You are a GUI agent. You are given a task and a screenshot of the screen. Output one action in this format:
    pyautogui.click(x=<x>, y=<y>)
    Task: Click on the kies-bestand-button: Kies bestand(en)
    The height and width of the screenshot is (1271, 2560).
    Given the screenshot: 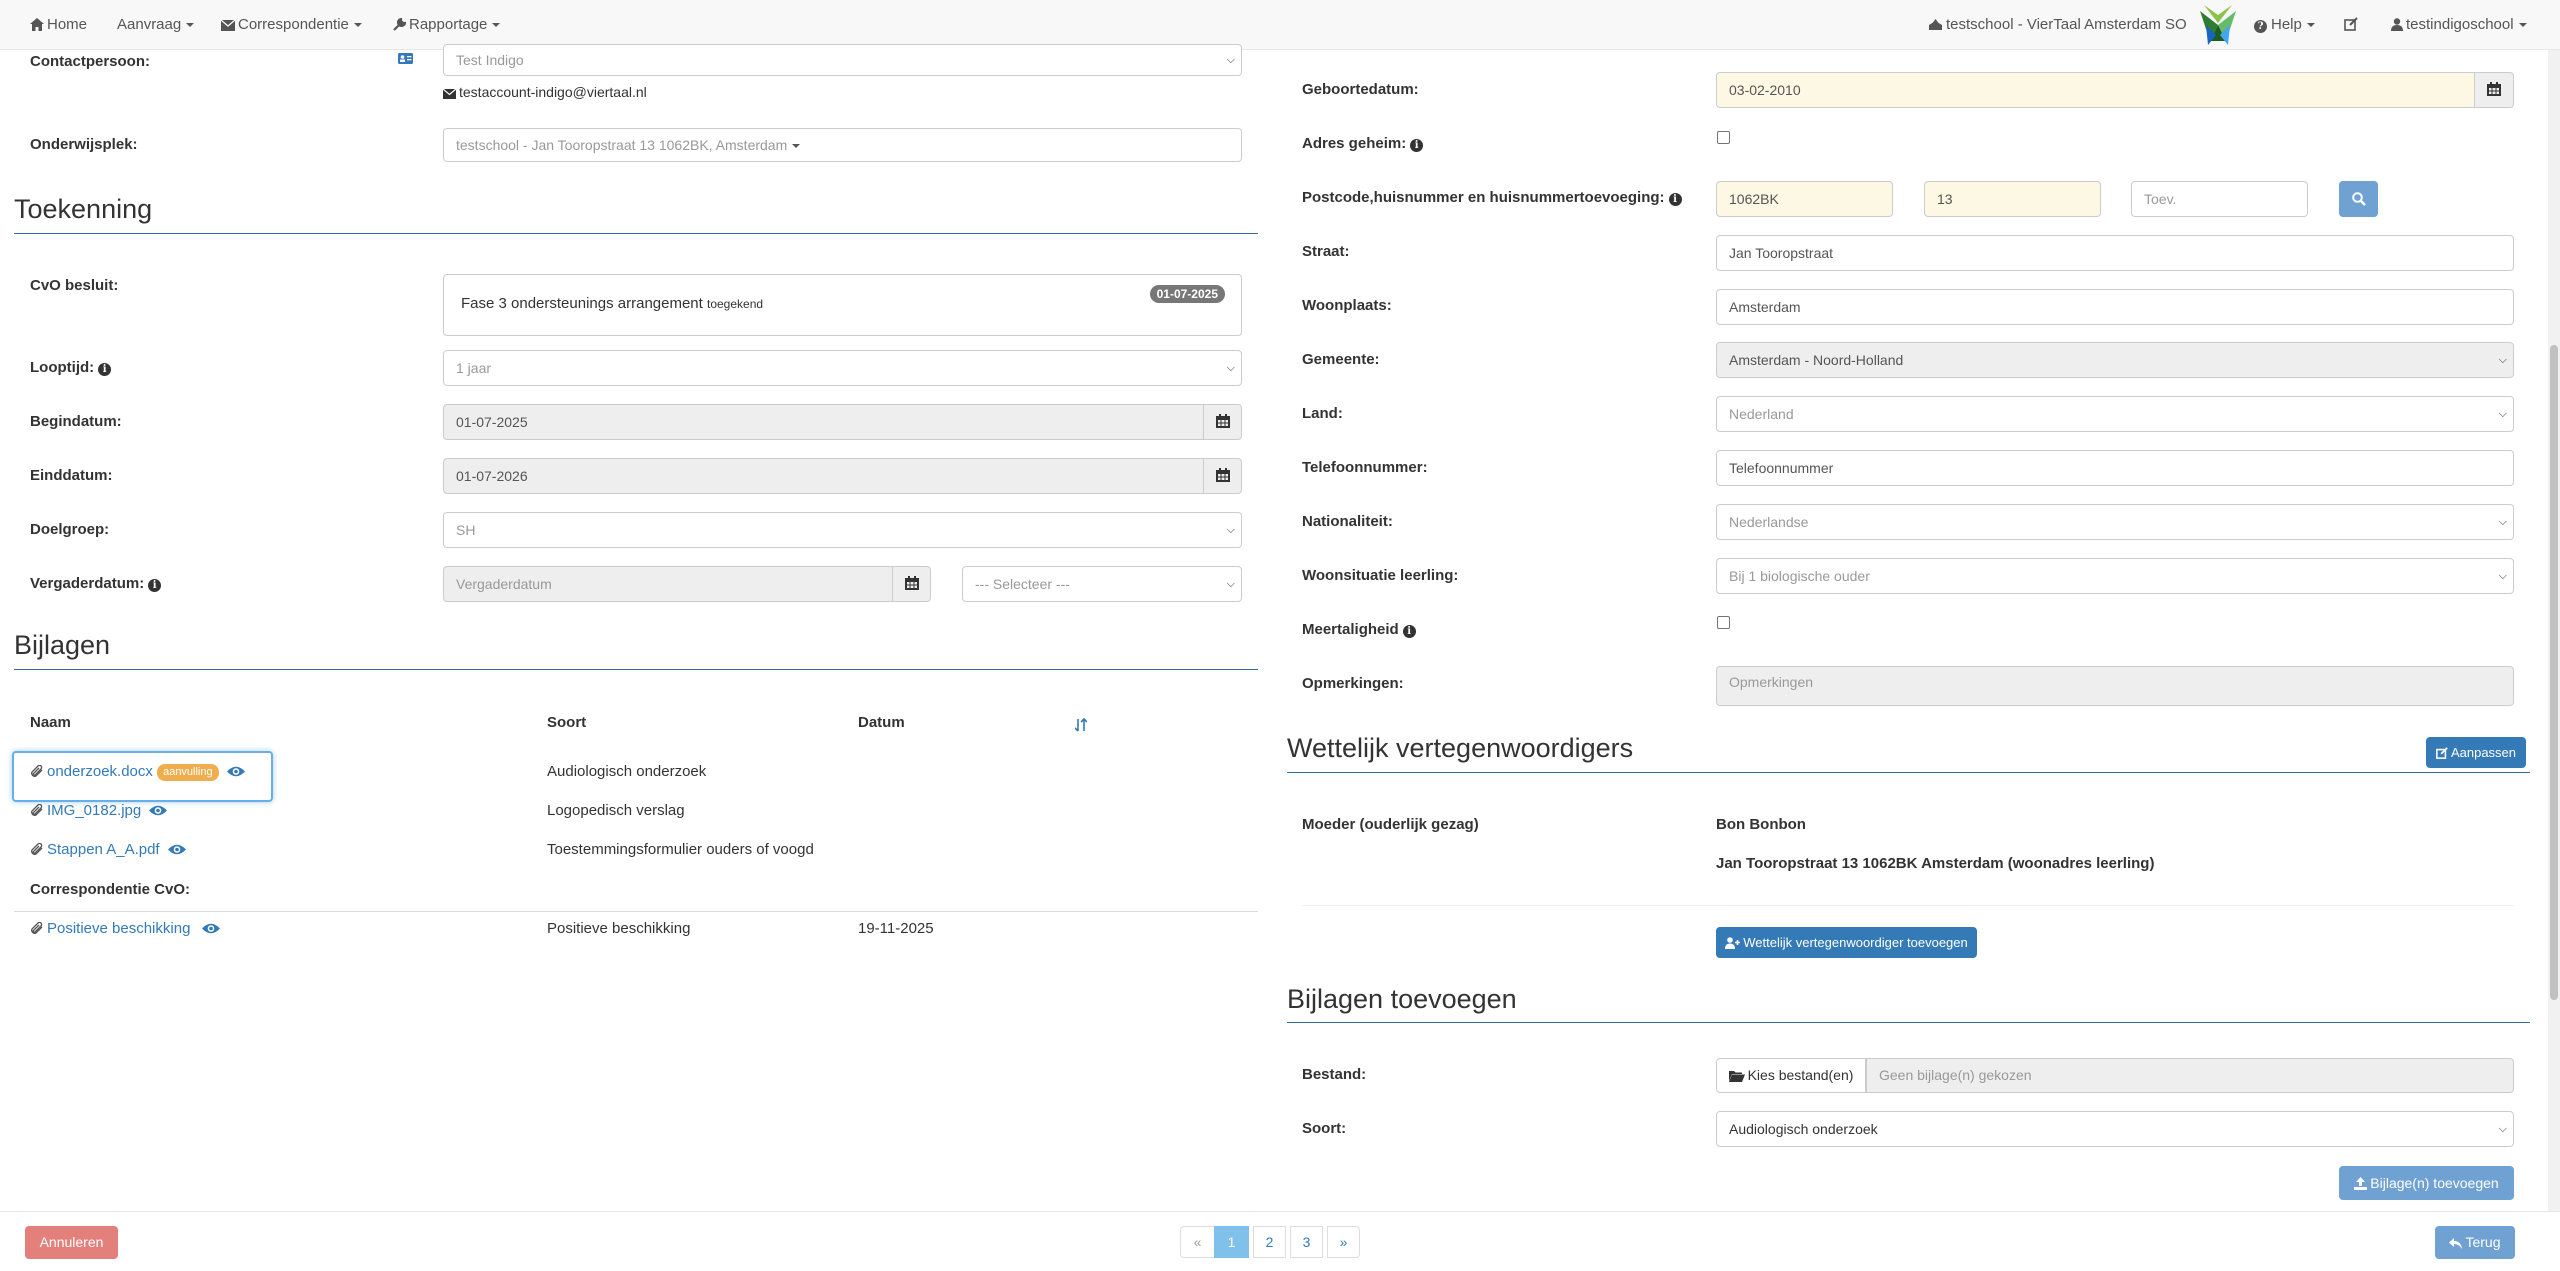 What is the action you would take?
    pyautogui.click(x=1791, y=1075)
    